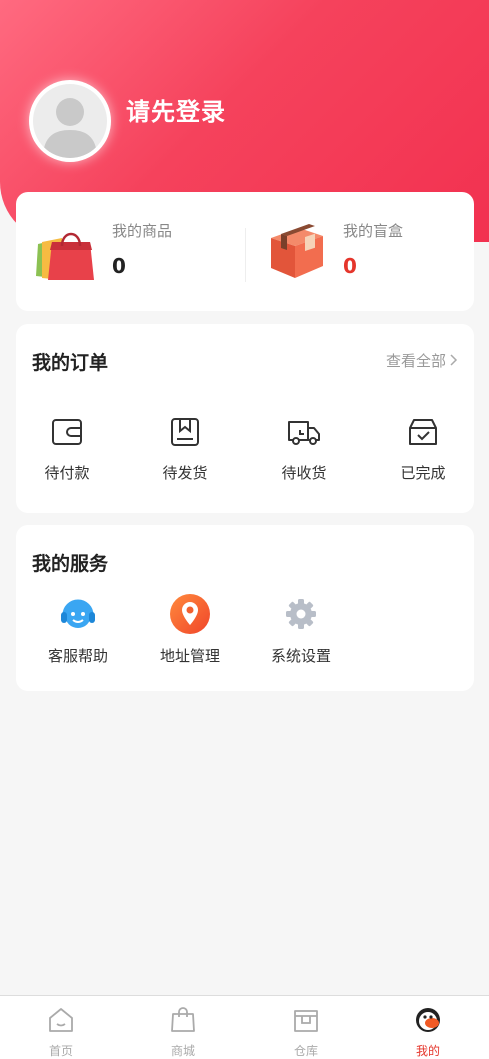 Image resolution: width=489 pixels, height=1059 pixels. I want to click on tab-home: 首页, so click(61, 1032).